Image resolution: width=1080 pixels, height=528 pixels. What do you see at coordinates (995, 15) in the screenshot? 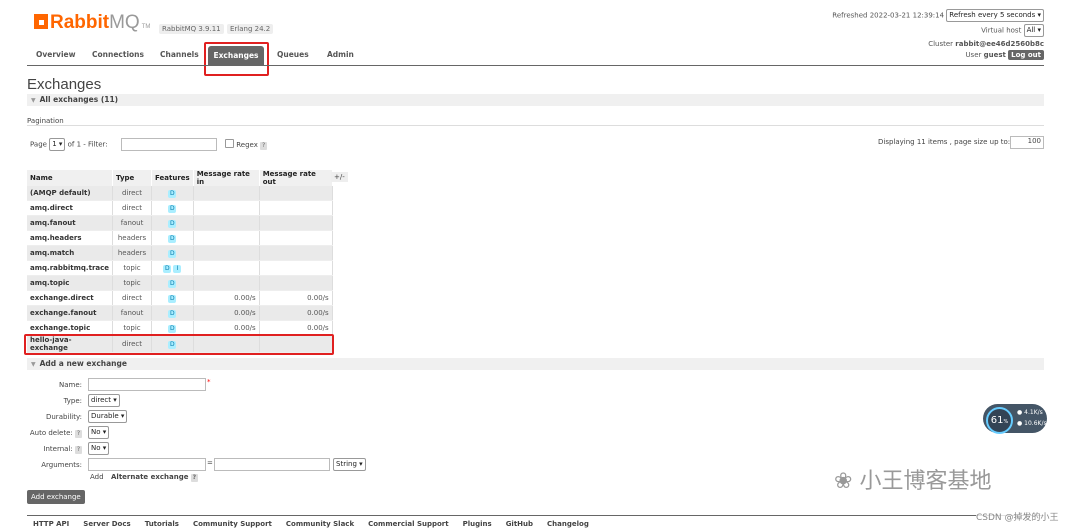
I see `refresh-select: Refresh every 5 seconds` at bounding box center [995, 15].